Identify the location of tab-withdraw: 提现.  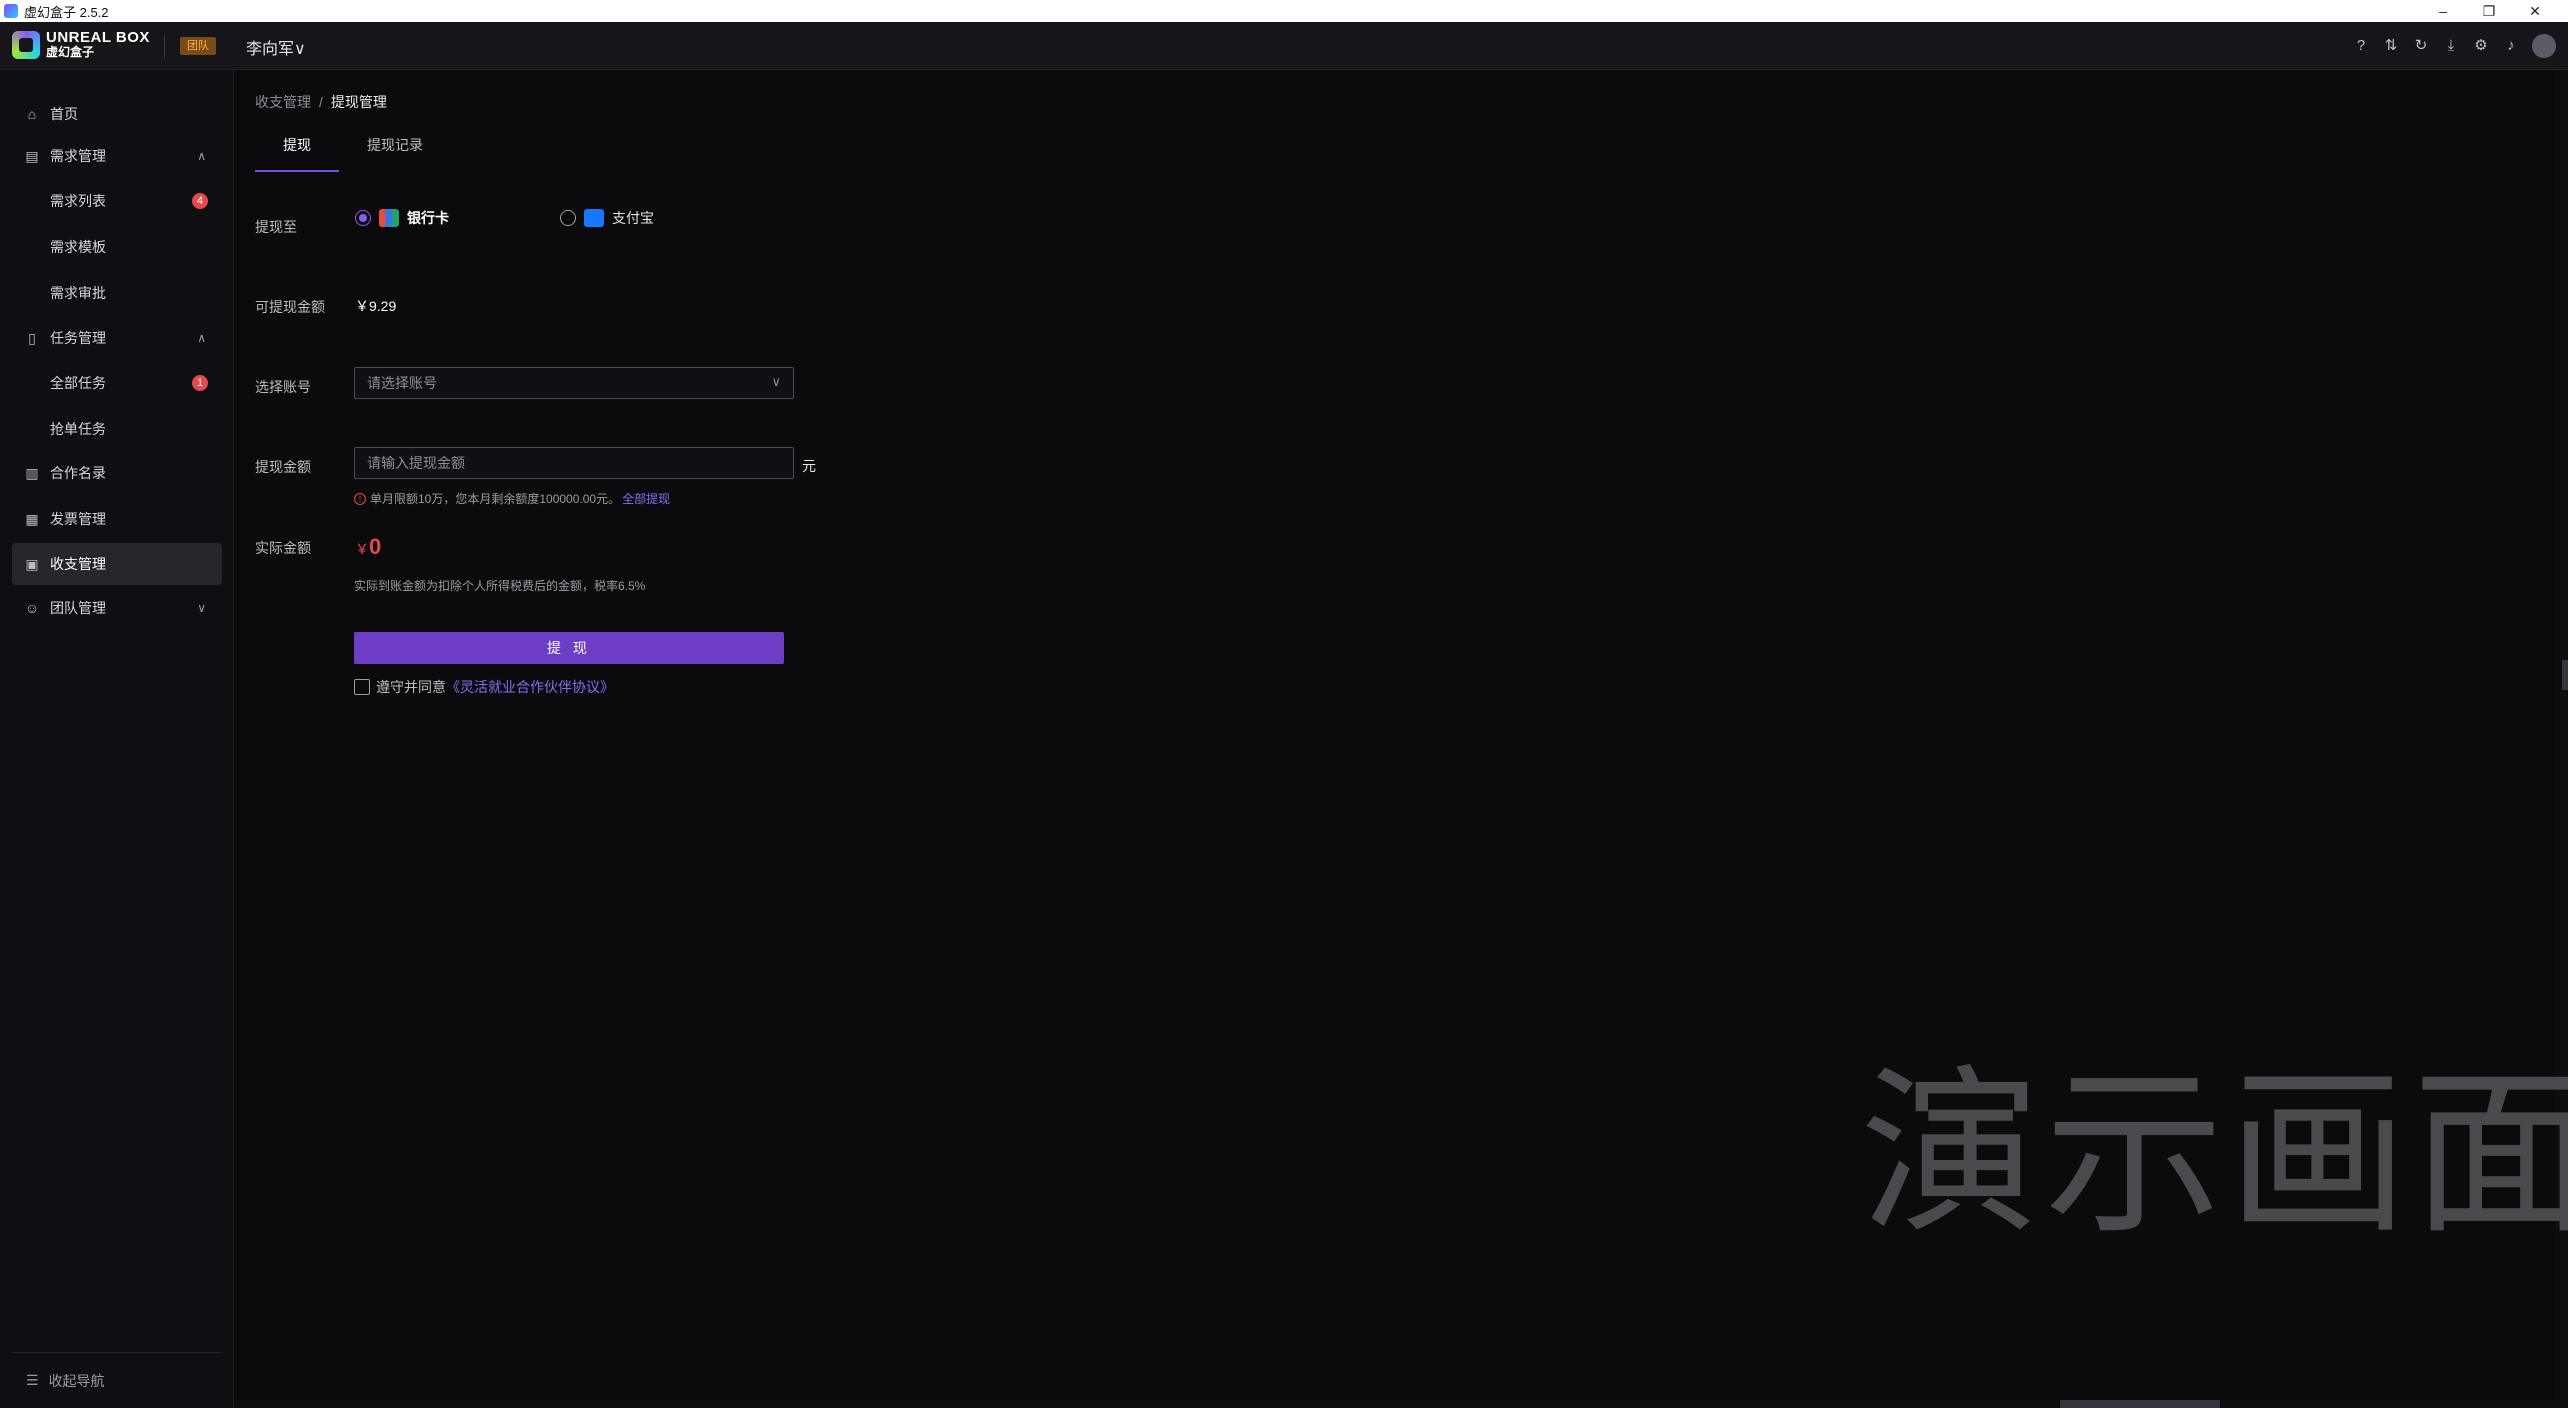
(297, 150).